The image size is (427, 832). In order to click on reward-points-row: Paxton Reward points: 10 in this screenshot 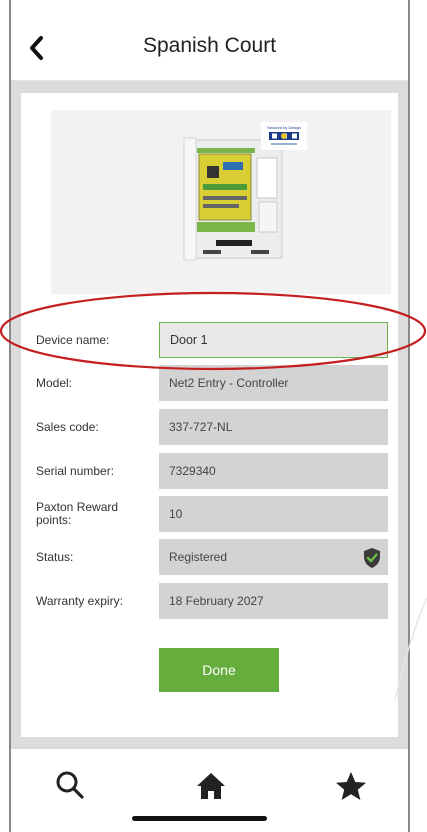, I will do `click(209, 514)`.